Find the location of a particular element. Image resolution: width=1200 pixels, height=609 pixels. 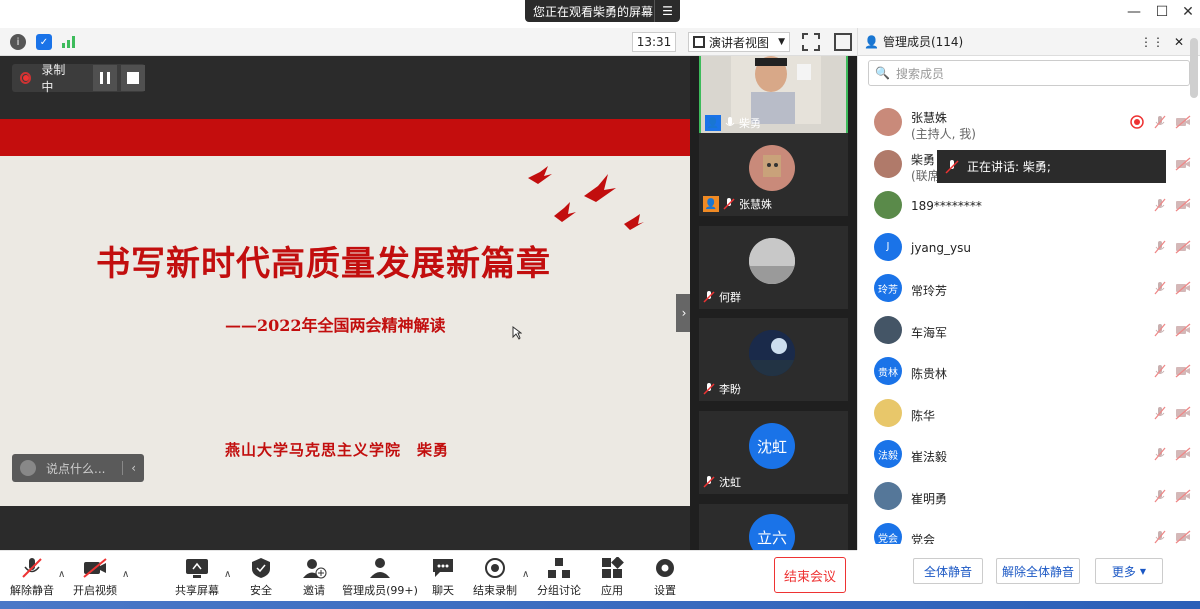

shield-icon: ✓ is located at coordinates (44, 42).